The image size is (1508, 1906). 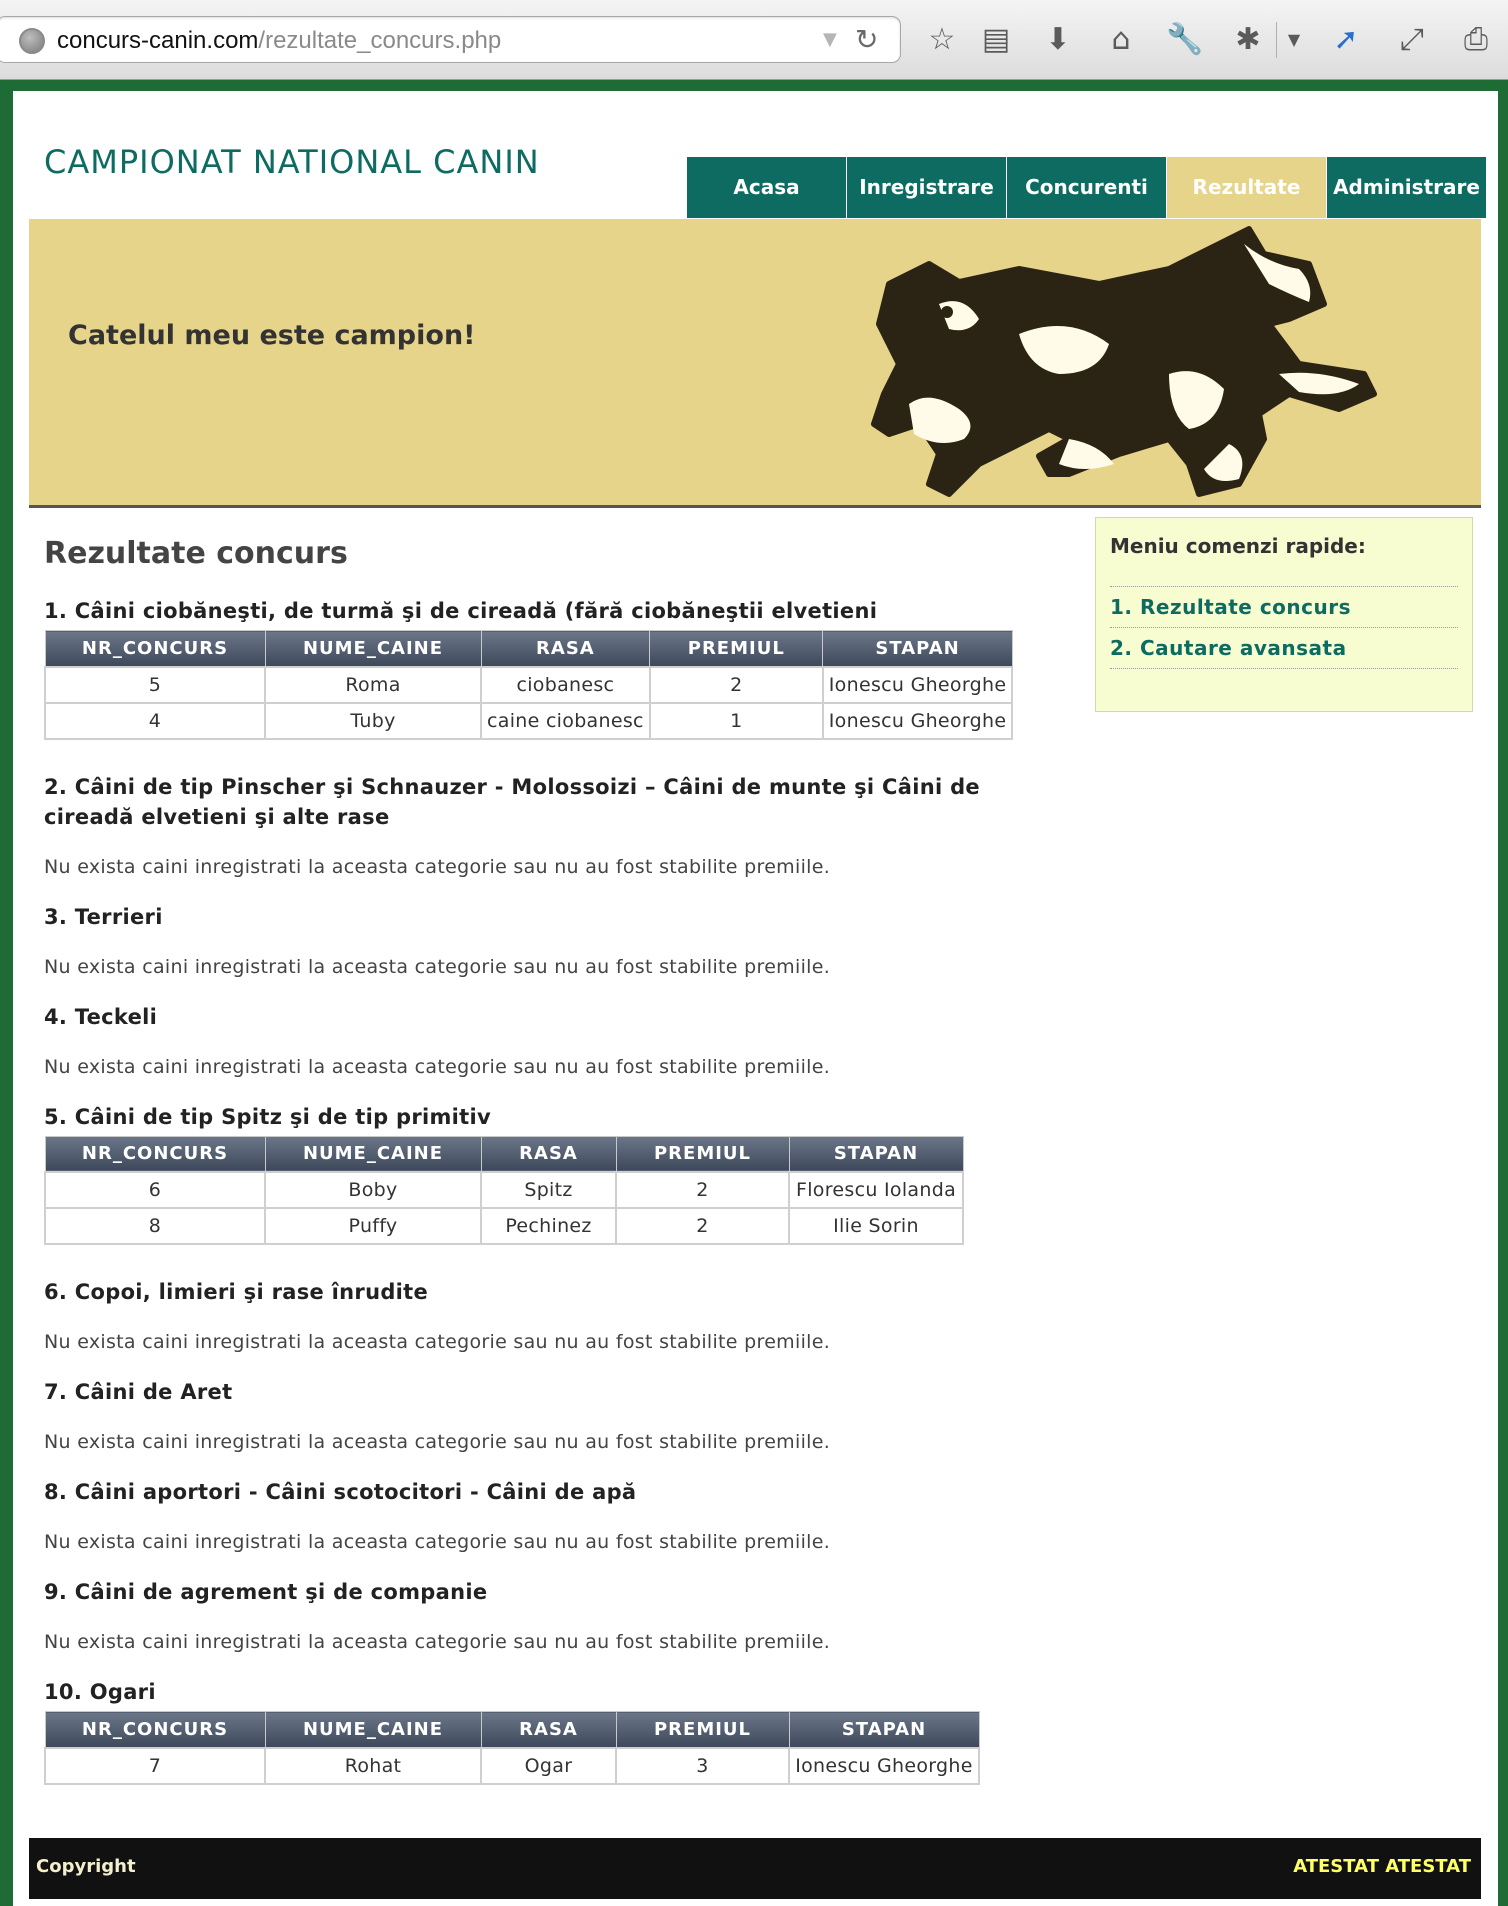 I want to click on table-cell: Rohat, so click(x=373, y=1765).